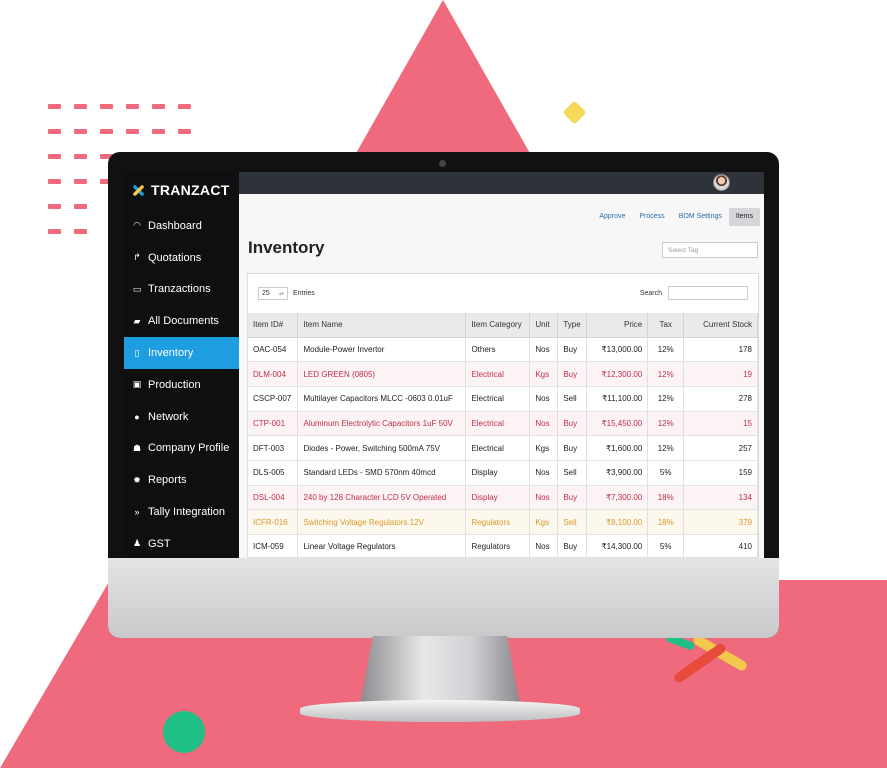 The height and width of the screenshot is (768, 887). I want to click on sidebar-item-label: Dashboard, so click(175, 225).